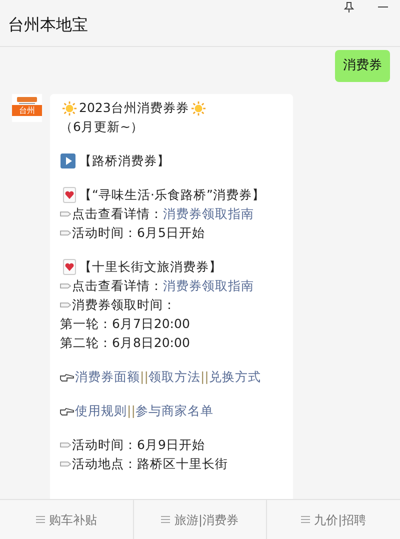 The height and width of the screenshot is (539, 400). What do you see at coordinates (234, 376) in the screenshot?
I see `link: 兑换方式` at bounding box center [234, 376].